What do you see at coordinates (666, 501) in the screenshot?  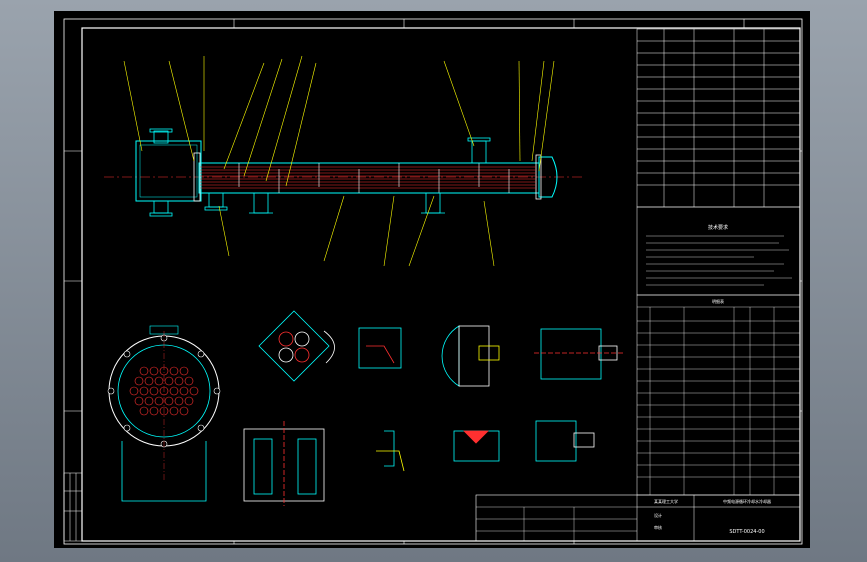 I see `designer-unit: 某某理工大学` at bounding box center [666, 501].